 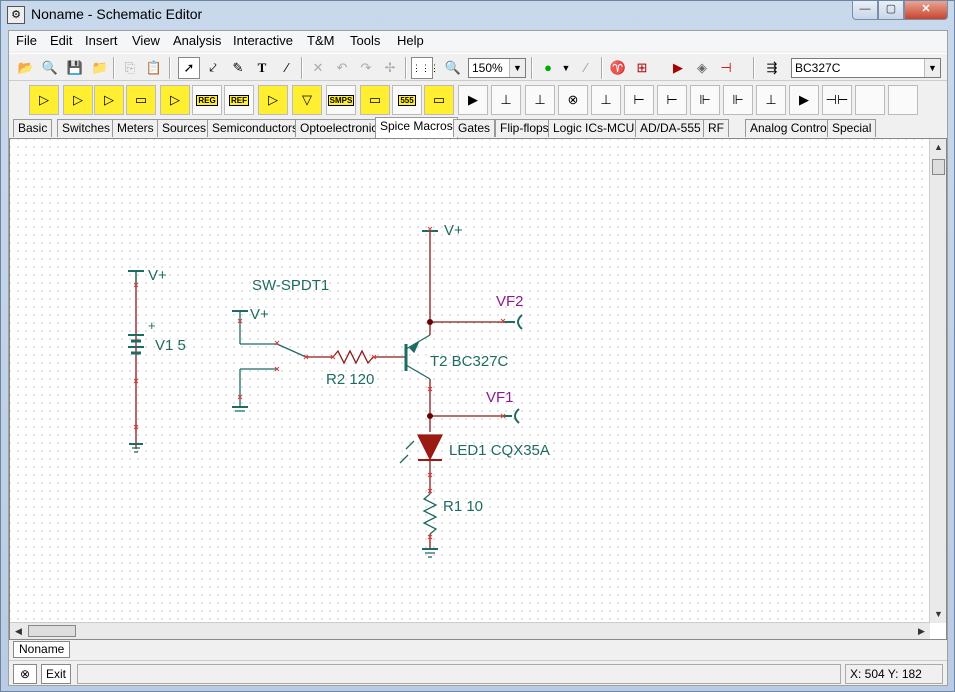 What do you see at coordinates (937, 381) in the screenshot?
I see `vertical-scrollbar: ▲ ▼` at bounding box center [937, 381].